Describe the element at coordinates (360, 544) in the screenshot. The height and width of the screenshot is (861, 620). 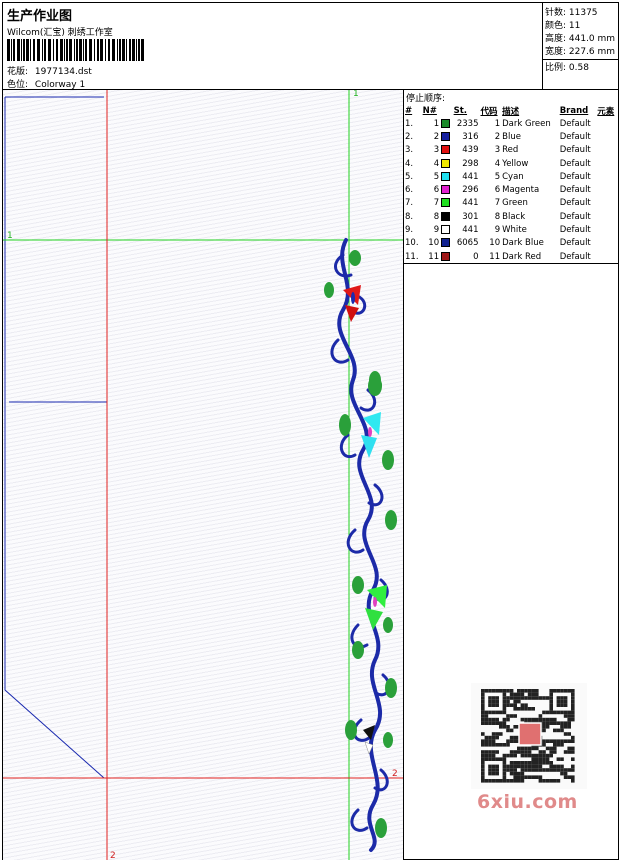
I see `embroidery-leaves` at that location.